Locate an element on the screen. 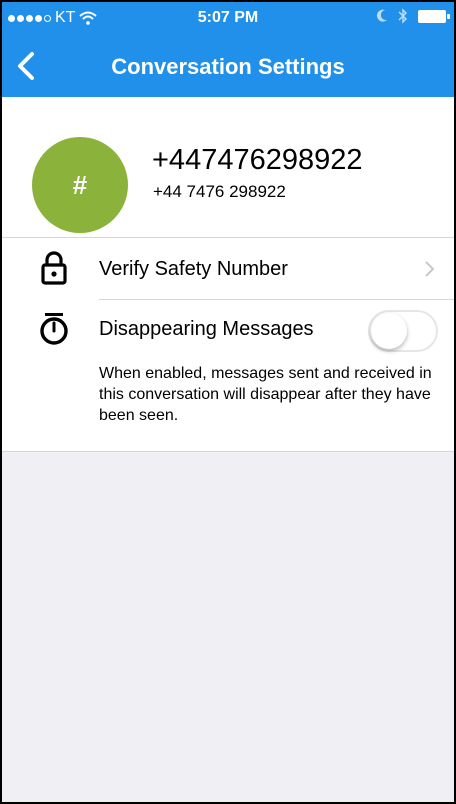 This screenshot has width=456, height=804. page-title: Conversation Settings is located at coordinates (228, 66).